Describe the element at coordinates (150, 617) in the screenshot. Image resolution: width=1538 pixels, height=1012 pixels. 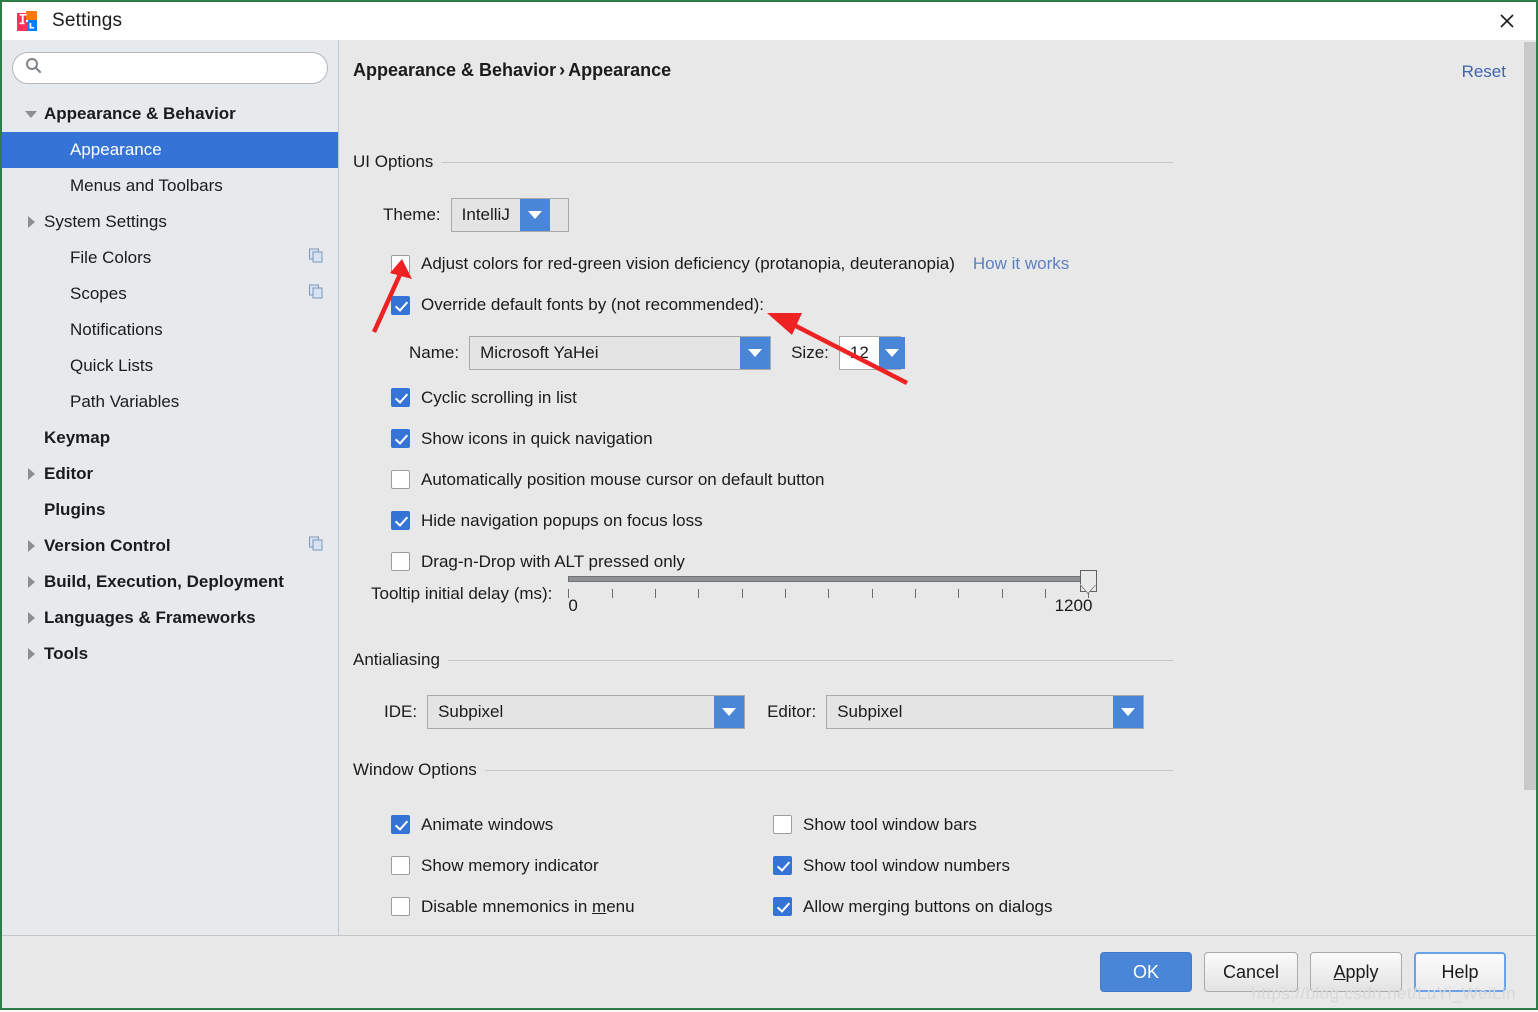
I see `sidebar-item-label: Languages & Frameworks` at that location.